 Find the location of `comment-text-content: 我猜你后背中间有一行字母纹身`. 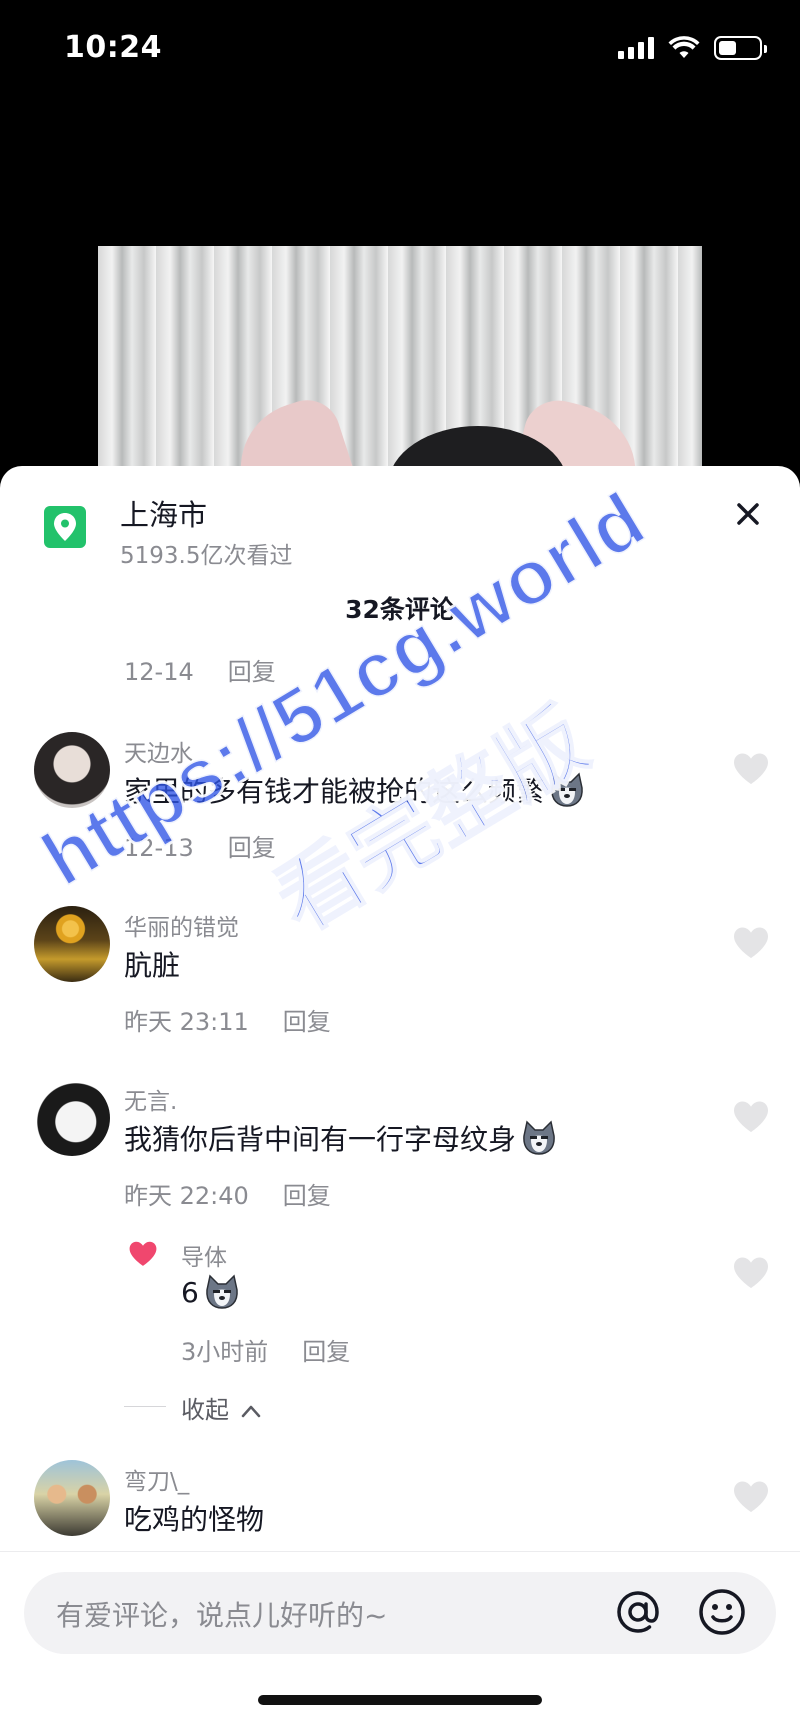

comment-text-content: 我猜你后背中间有一行字母纹身 is located at coordinates (320, 1139).